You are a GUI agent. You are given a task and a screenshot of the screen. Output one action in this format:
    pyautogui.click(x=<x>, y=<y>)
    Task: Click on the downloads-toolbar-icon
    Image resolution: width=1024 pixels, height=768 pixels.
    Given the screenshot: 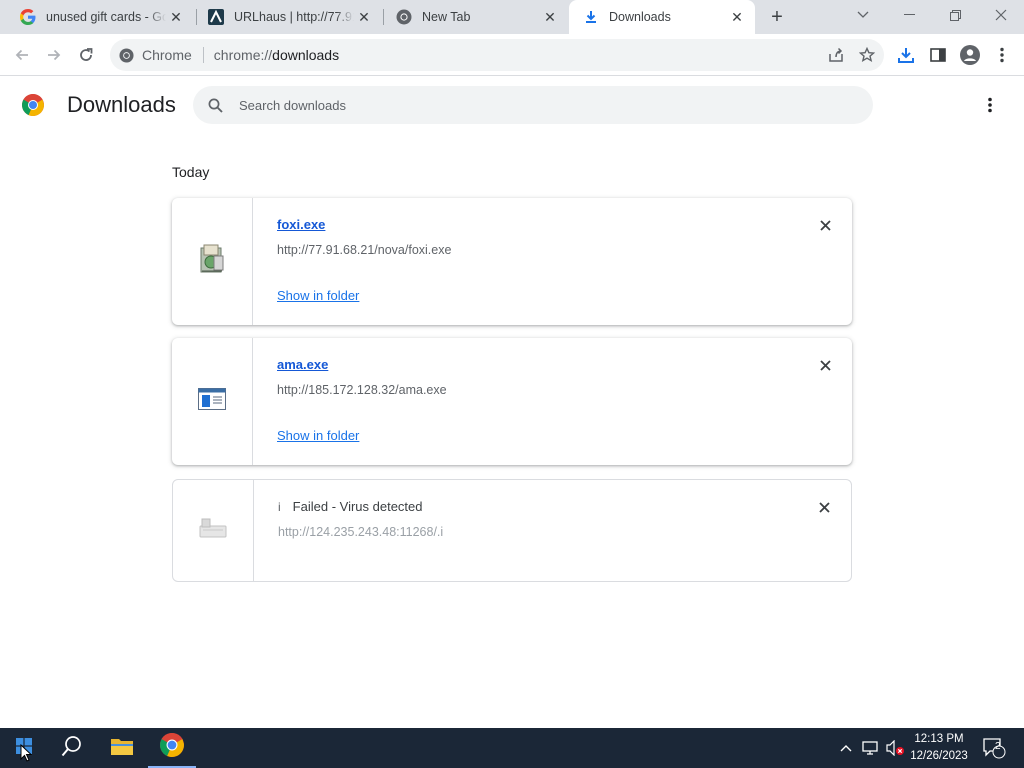 What is the action you would take?
    pyautogui.click(x=906, y=55)
    